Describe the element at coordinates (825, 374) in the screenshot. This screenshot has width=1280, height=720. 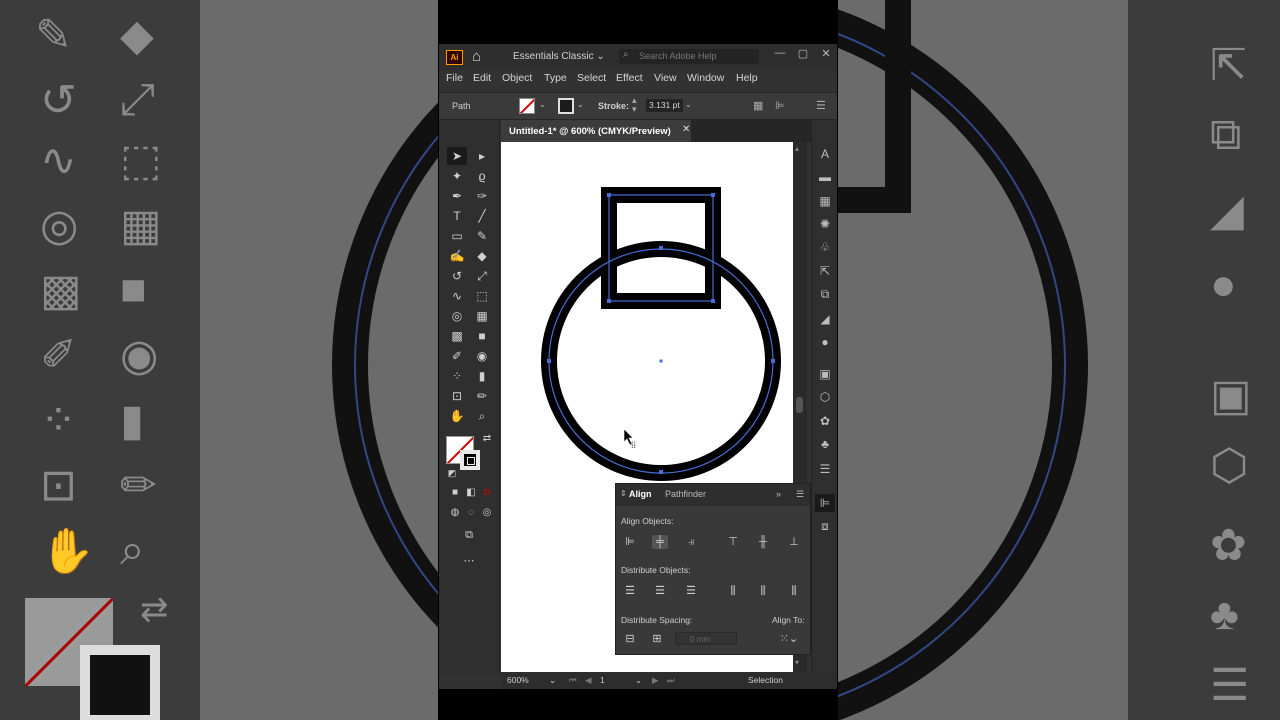
I see `layers-panel-icon: ▣` at that location.